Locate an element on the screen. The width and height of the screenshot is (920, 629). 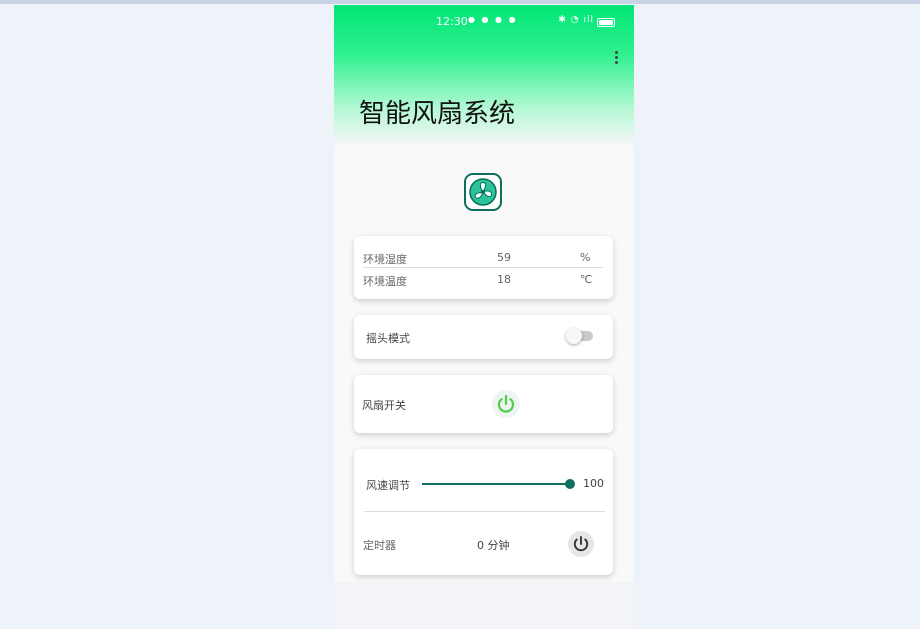
oscillation-card: 摇头模式 is located at coordinates (483, 337).